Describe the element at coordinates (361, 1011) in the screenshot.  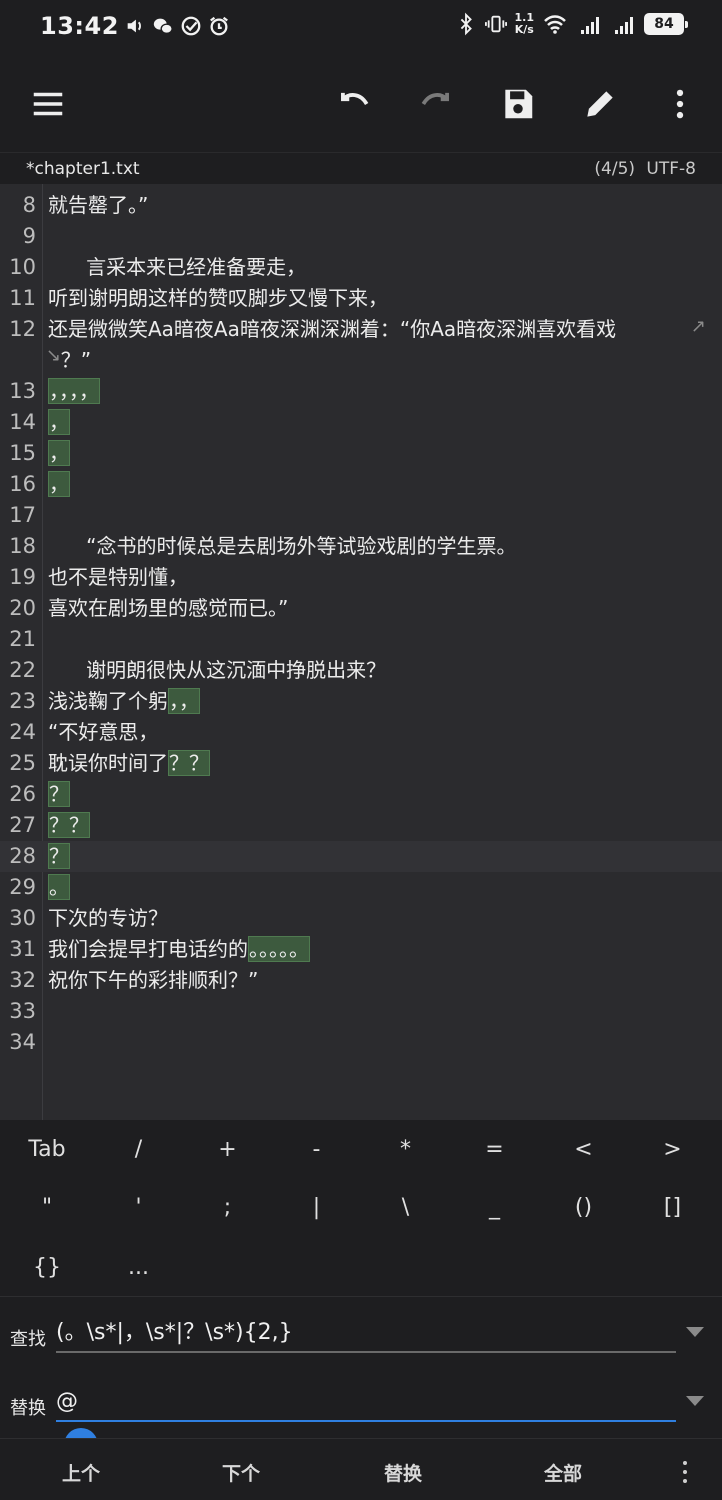
I see `editor-line: 33` at that location.